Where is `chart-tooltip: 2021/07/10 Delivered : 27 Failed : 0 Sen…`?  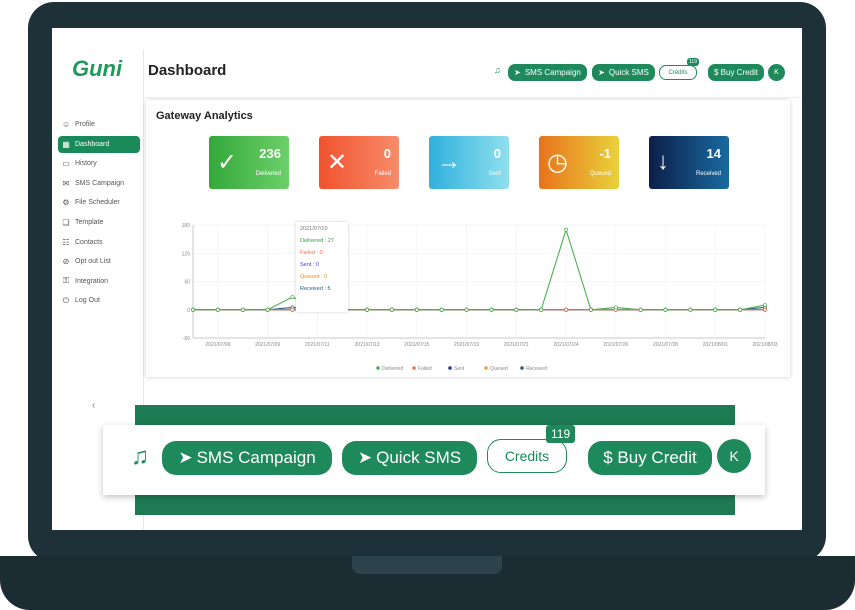
chart-tooltip: 2021/07/10 Delivered : 27 Failed : 0 Sen… is located at coordinates (322, 267).